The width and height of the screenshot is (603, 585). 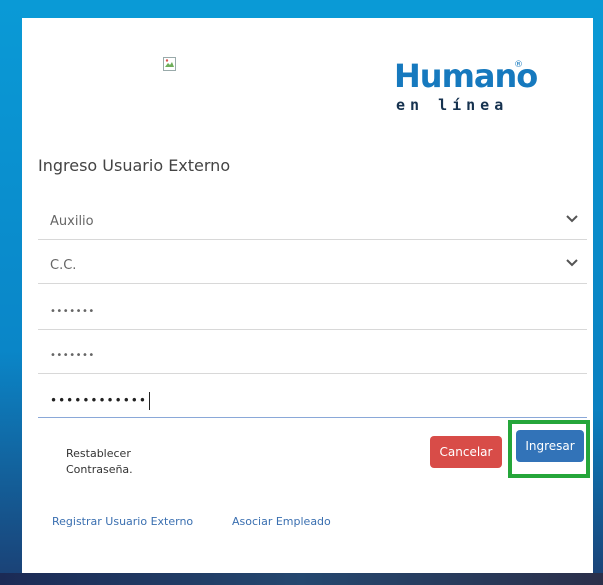 What do you see at coordinates (63, 265) in the screenshot?
I see `document-type-select-value: C.C.` at bounding box center [63, 265].